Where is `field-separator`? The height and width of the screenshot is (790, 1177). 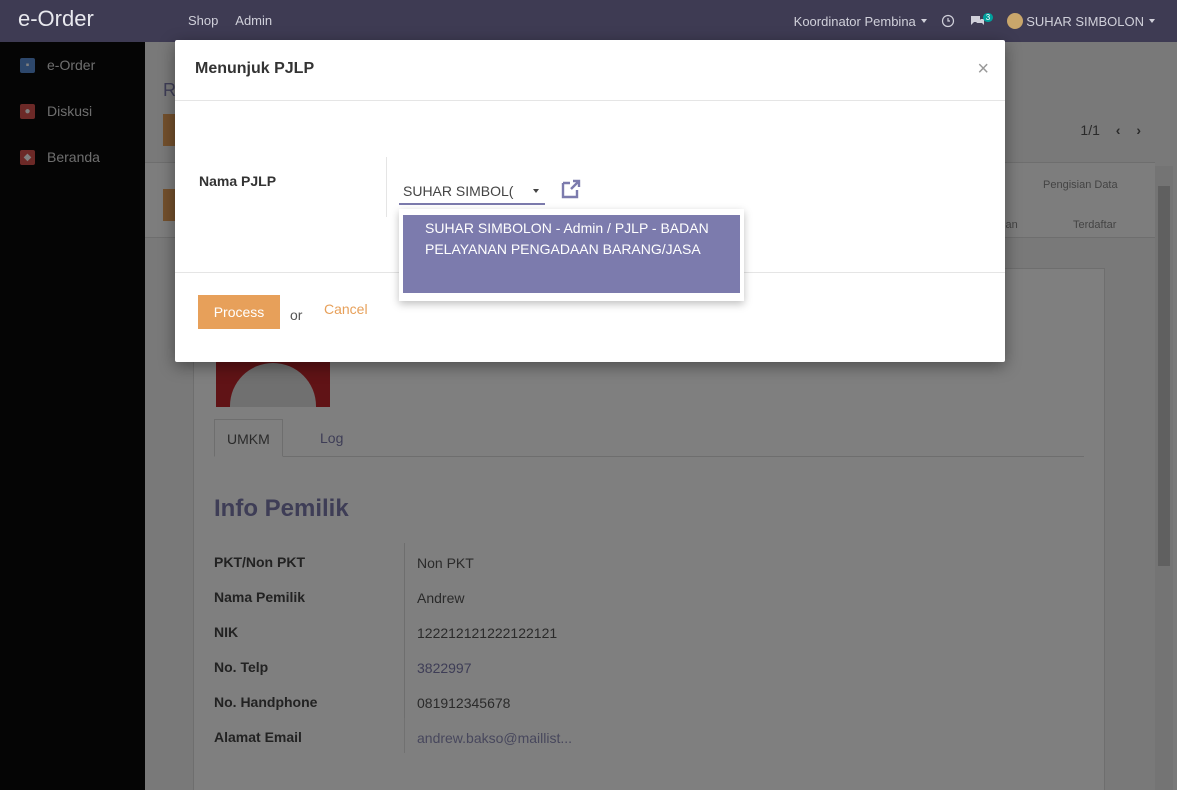 field-separator is located at coordinates (386, 187).